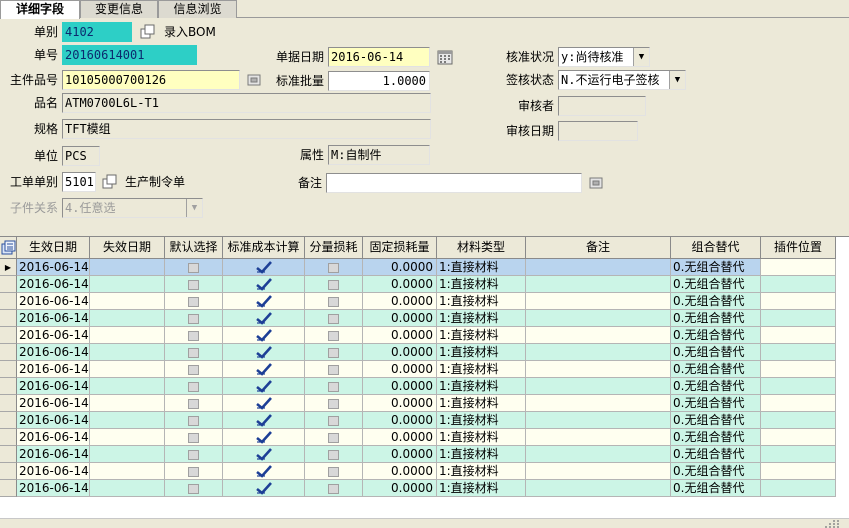  Describe the element at coordinates (194, 248) in the screenshot. I see `header-default: 默认选择` at that location.